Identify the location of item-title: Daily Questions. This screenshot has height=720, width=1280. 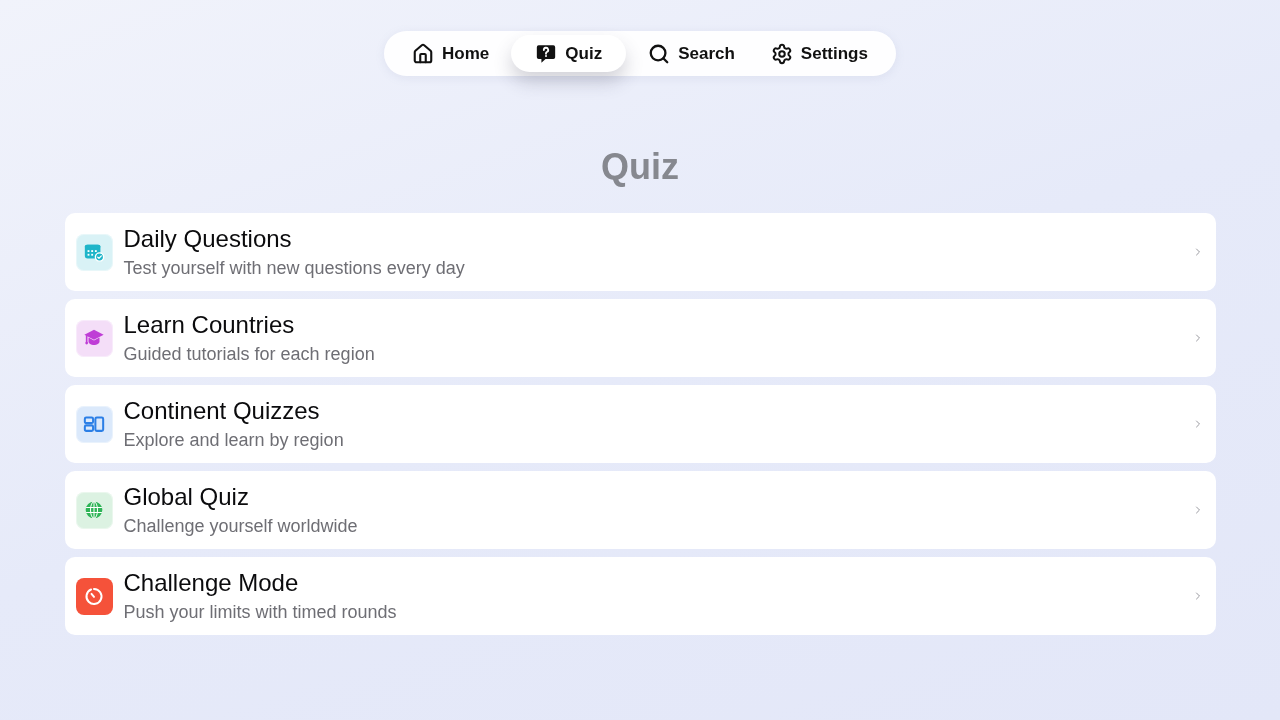
(208, 239).